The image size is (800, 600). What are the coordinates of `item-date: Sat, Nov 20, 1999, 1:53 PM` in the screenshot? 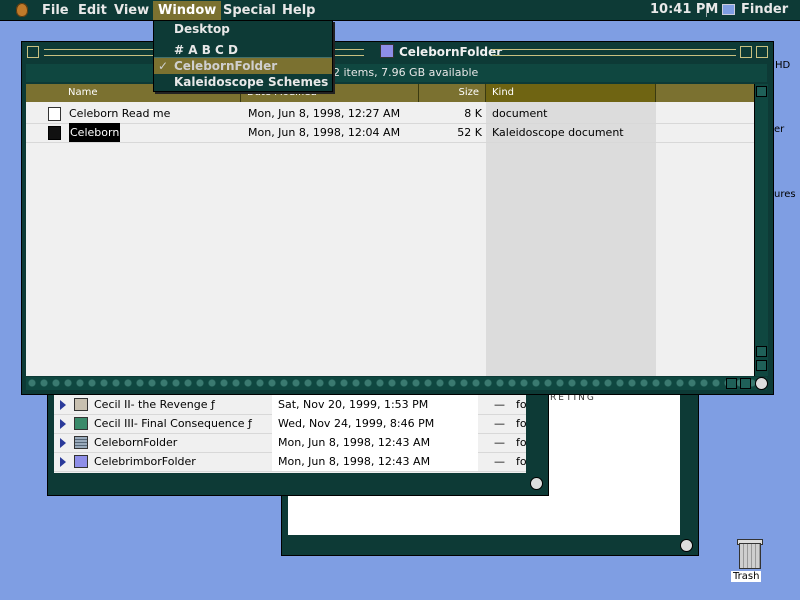 It's located at (375, 404).